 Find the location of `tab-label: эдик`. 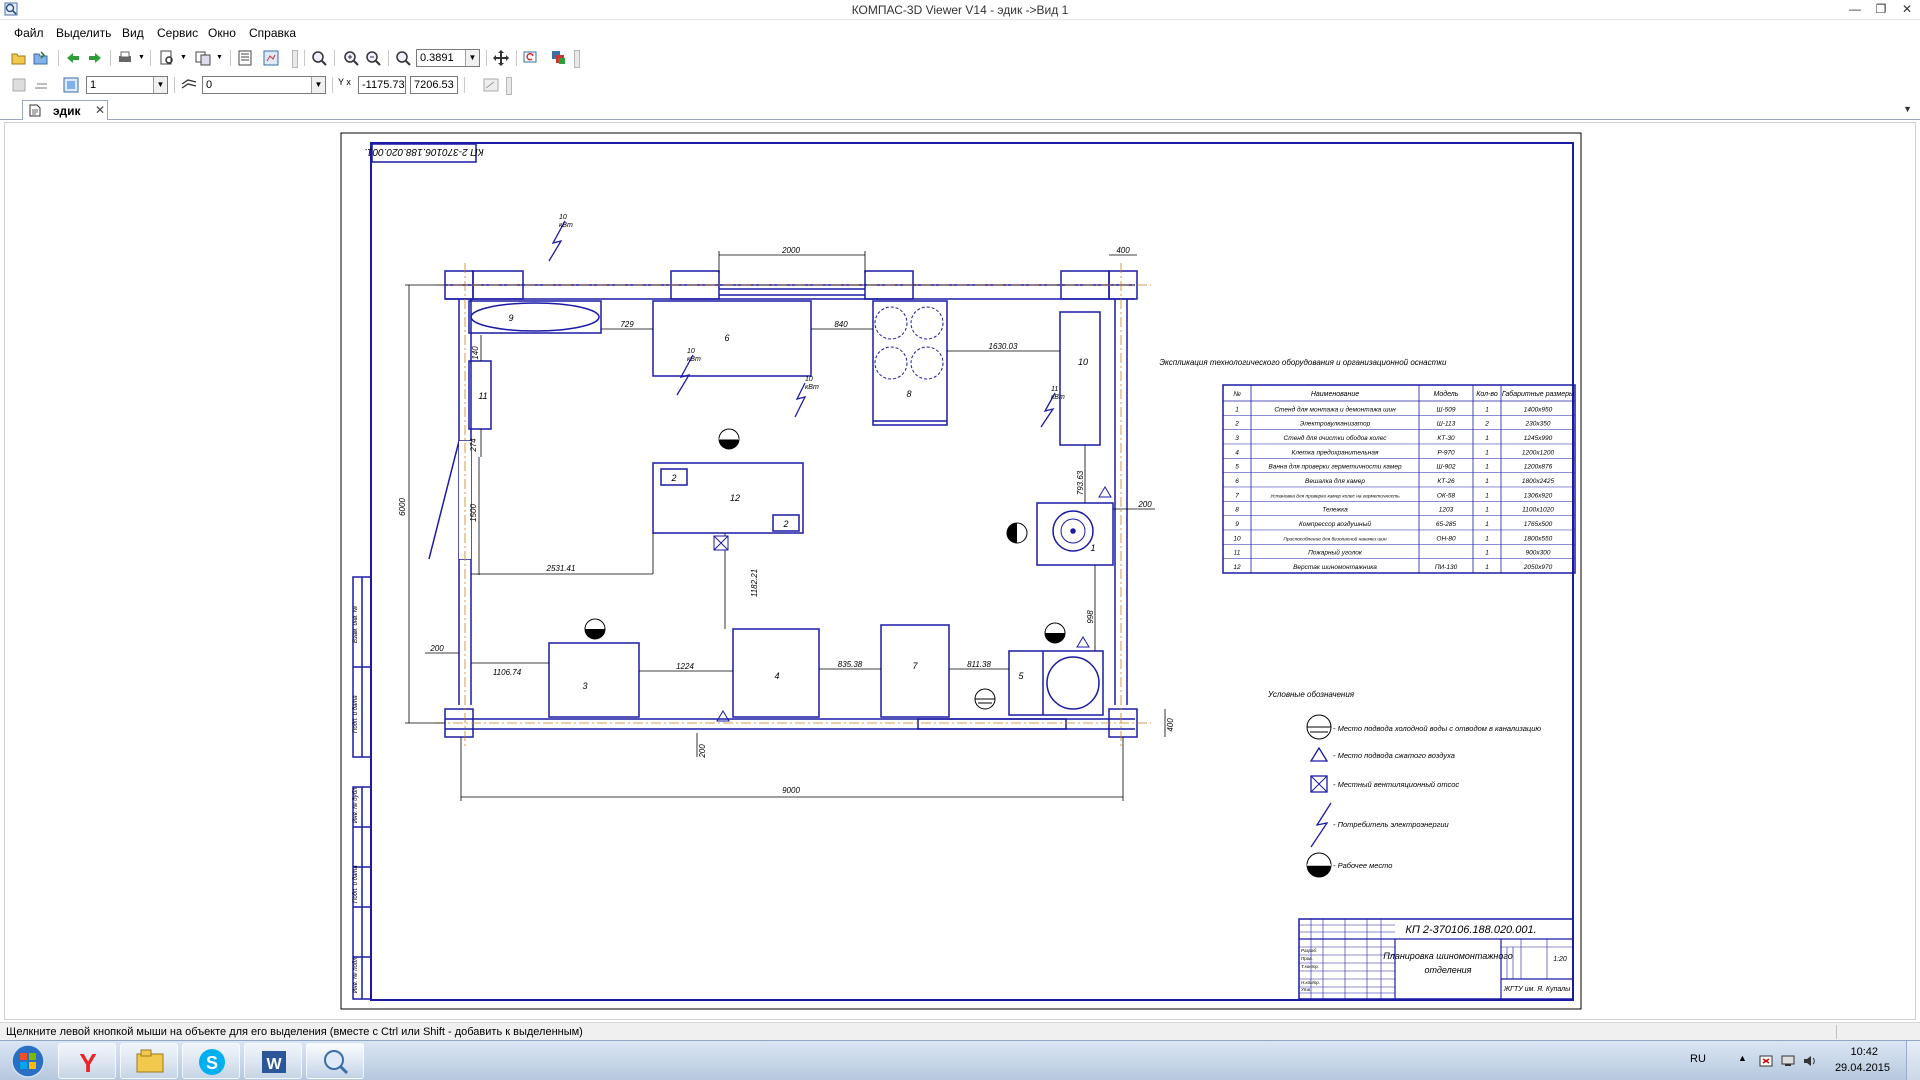

tab-label: эдик is located at coordinates (67, 111).